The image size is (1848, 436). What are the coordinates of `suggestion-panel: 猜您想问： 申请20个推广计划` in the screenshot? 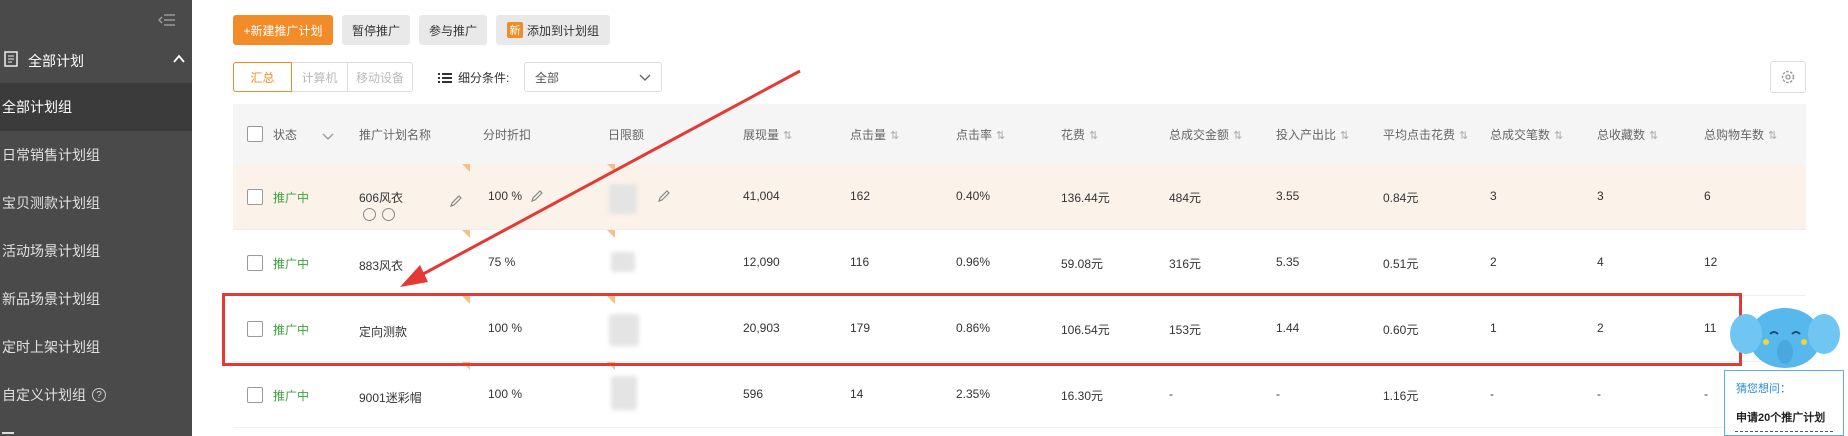 It's located at (1784, 403).